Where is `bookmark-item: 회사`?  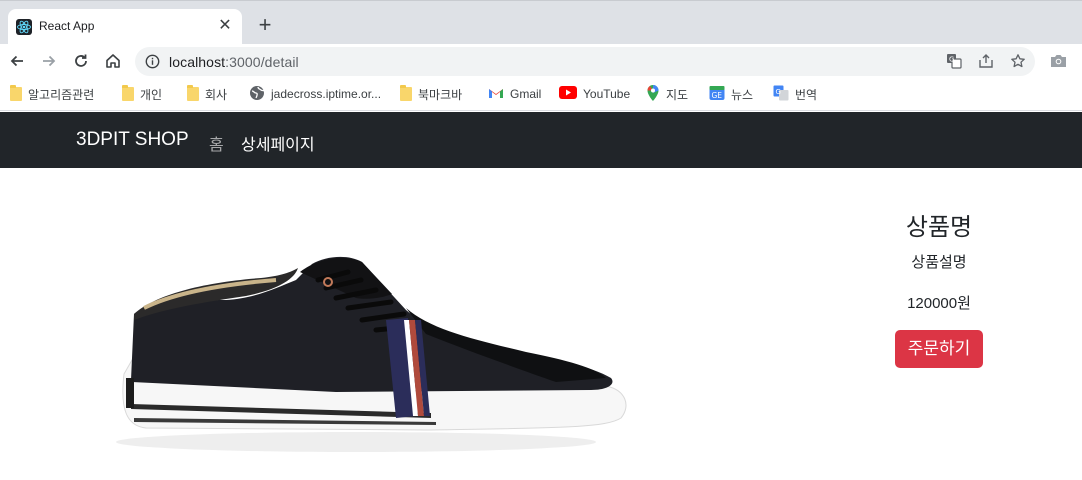 bookmark-item: 회사 is located at coordinates (207, 94).